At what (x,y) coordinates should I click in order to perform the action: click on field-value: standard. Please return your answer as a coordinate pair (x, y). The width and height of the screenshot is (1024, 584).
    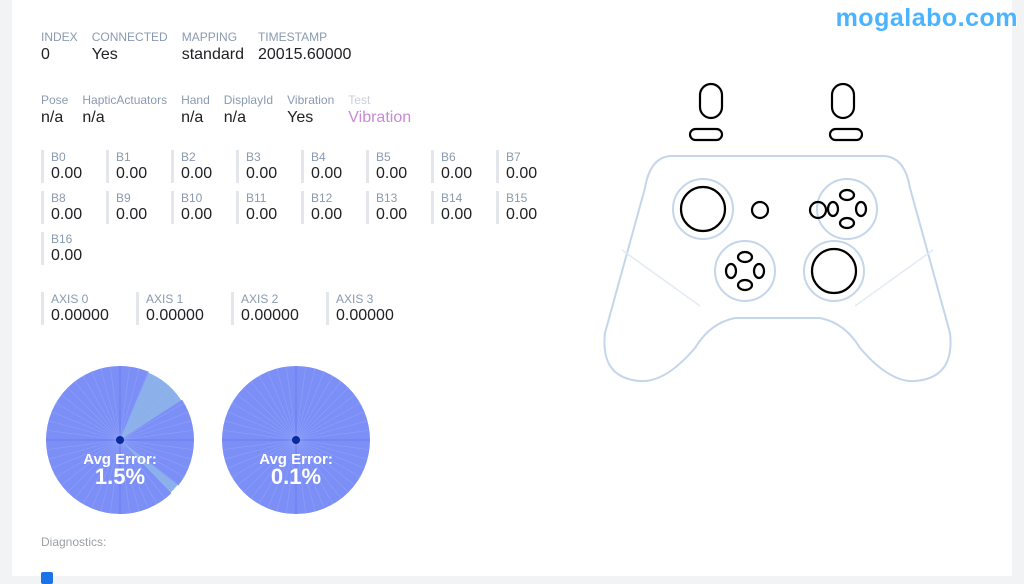
    Looking at the image, I should click on (212, 54).